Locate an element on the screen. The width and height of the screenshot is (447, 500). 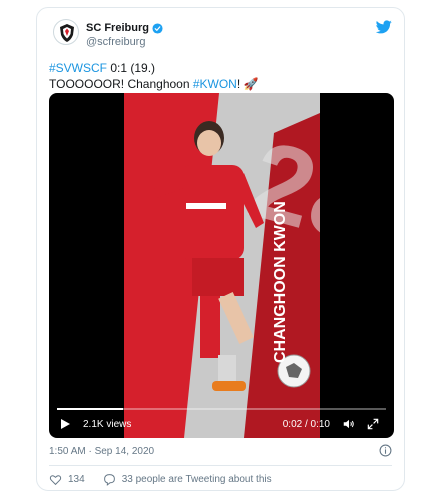
video-progress-bar is located at coordinates (221, 409).